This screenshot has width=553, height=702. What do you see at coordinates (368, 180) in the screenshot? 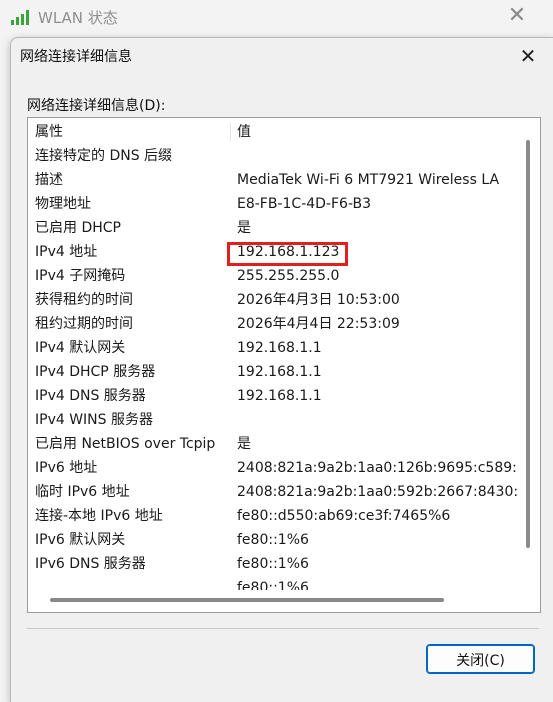
I see `property-value: MediaTek Wi-Fi 6 MT7921 Wireless LA` at bounding box center [368, 180].